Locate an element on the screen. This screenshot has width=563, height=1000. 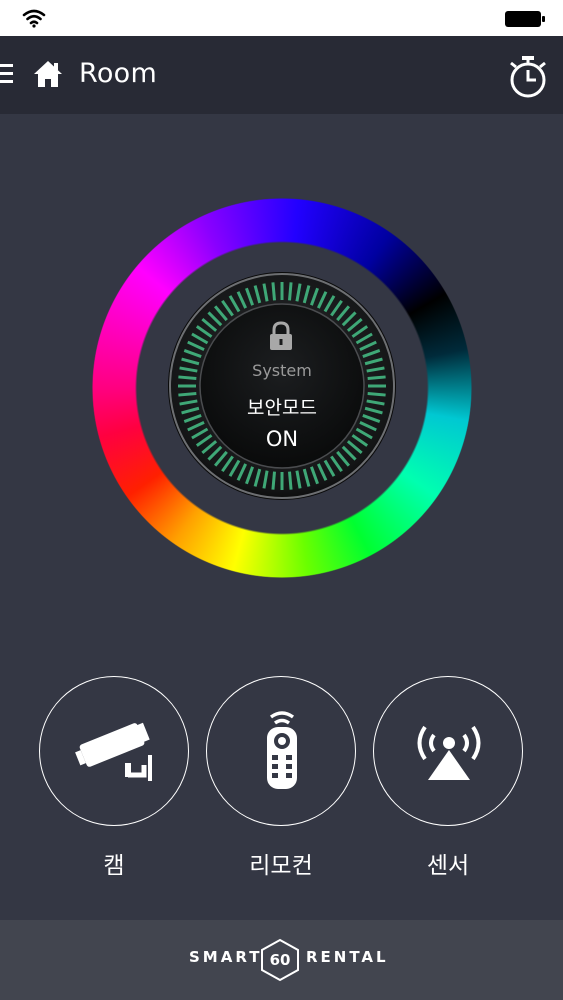
sensor-label: 센서 is located at coordinates (448, 866).